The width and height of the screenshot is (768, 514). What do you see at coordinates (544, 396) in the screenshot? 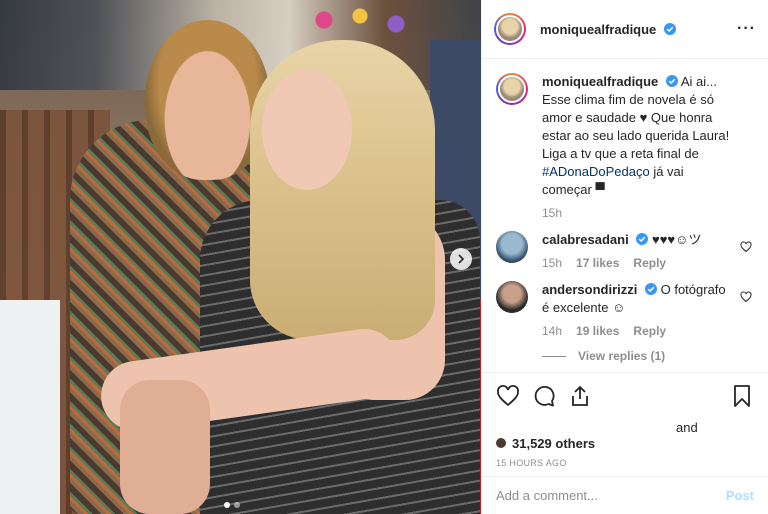
I see `comment-bubble-icon` at bounding box center [544, 396].